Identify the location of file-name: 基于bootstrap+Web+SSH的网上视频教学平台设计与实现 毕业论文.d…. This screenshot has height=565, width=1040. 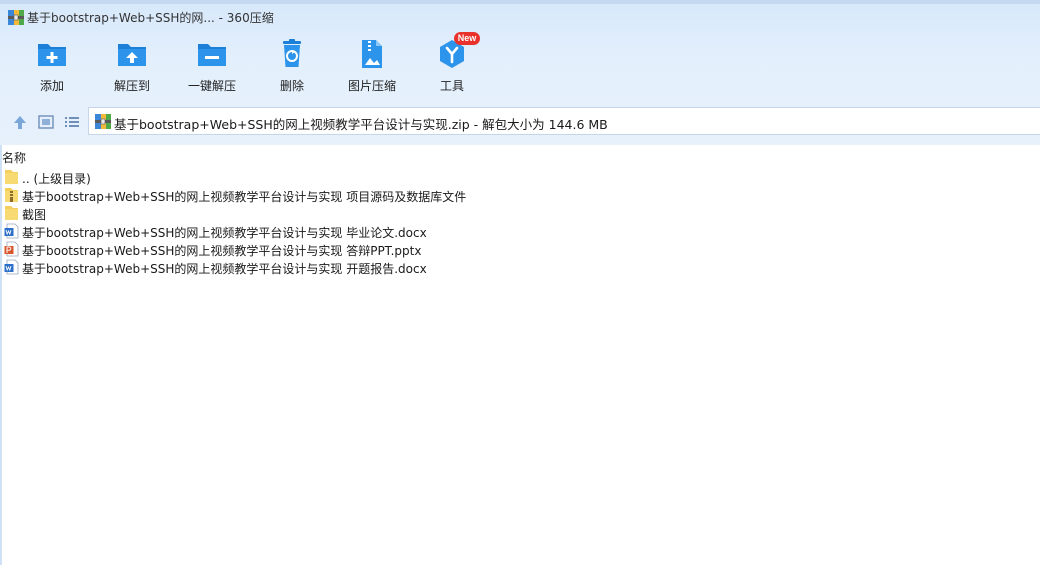
(224, 233).